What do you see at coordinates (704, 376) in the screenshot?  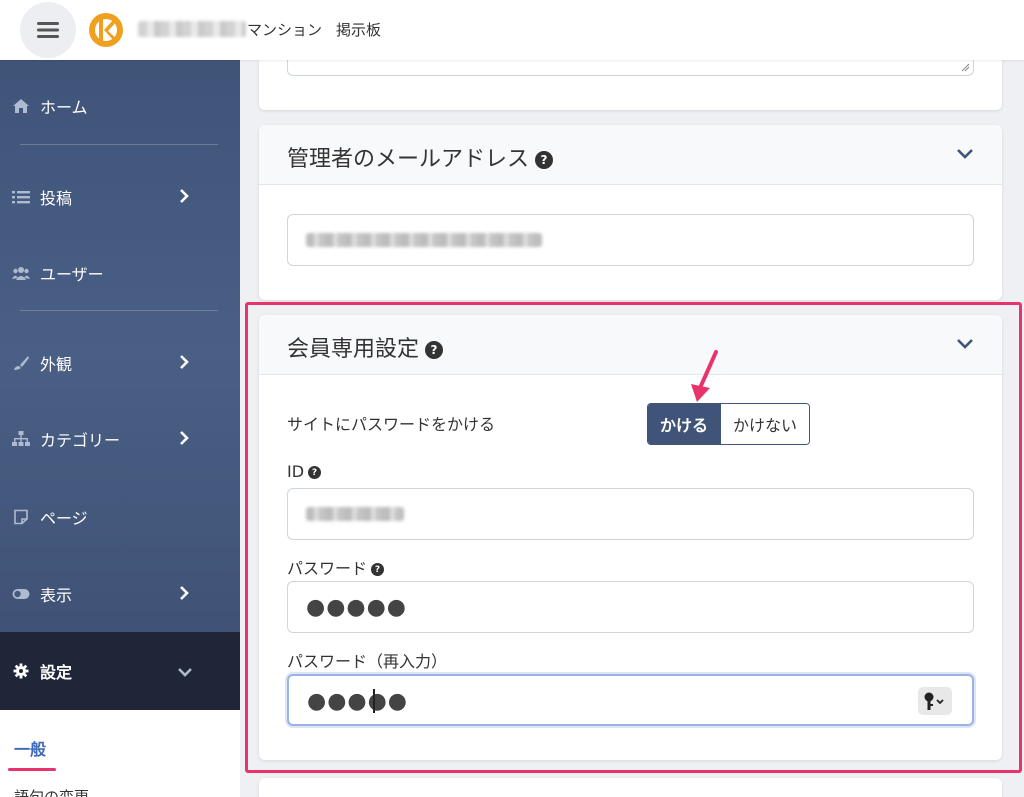 I see `arrow-annotation-icon` at bounding box center [704, 376].